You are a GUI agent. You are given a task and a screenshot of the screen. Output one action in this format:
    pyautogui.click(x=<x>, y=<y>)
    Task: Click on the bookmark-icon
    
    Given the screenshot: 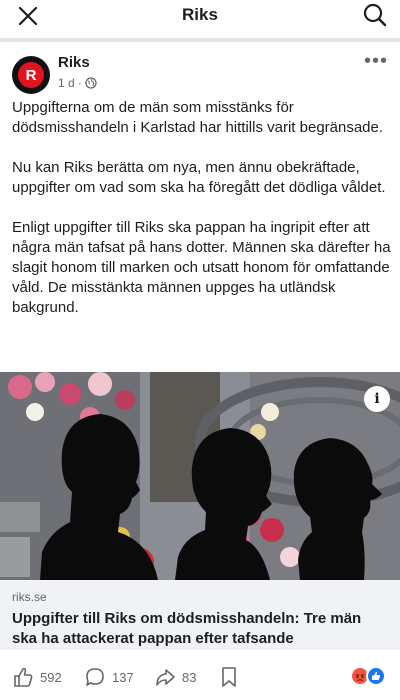 What is the action you would take?
    pyautogui.click(x=229, y=677)
    